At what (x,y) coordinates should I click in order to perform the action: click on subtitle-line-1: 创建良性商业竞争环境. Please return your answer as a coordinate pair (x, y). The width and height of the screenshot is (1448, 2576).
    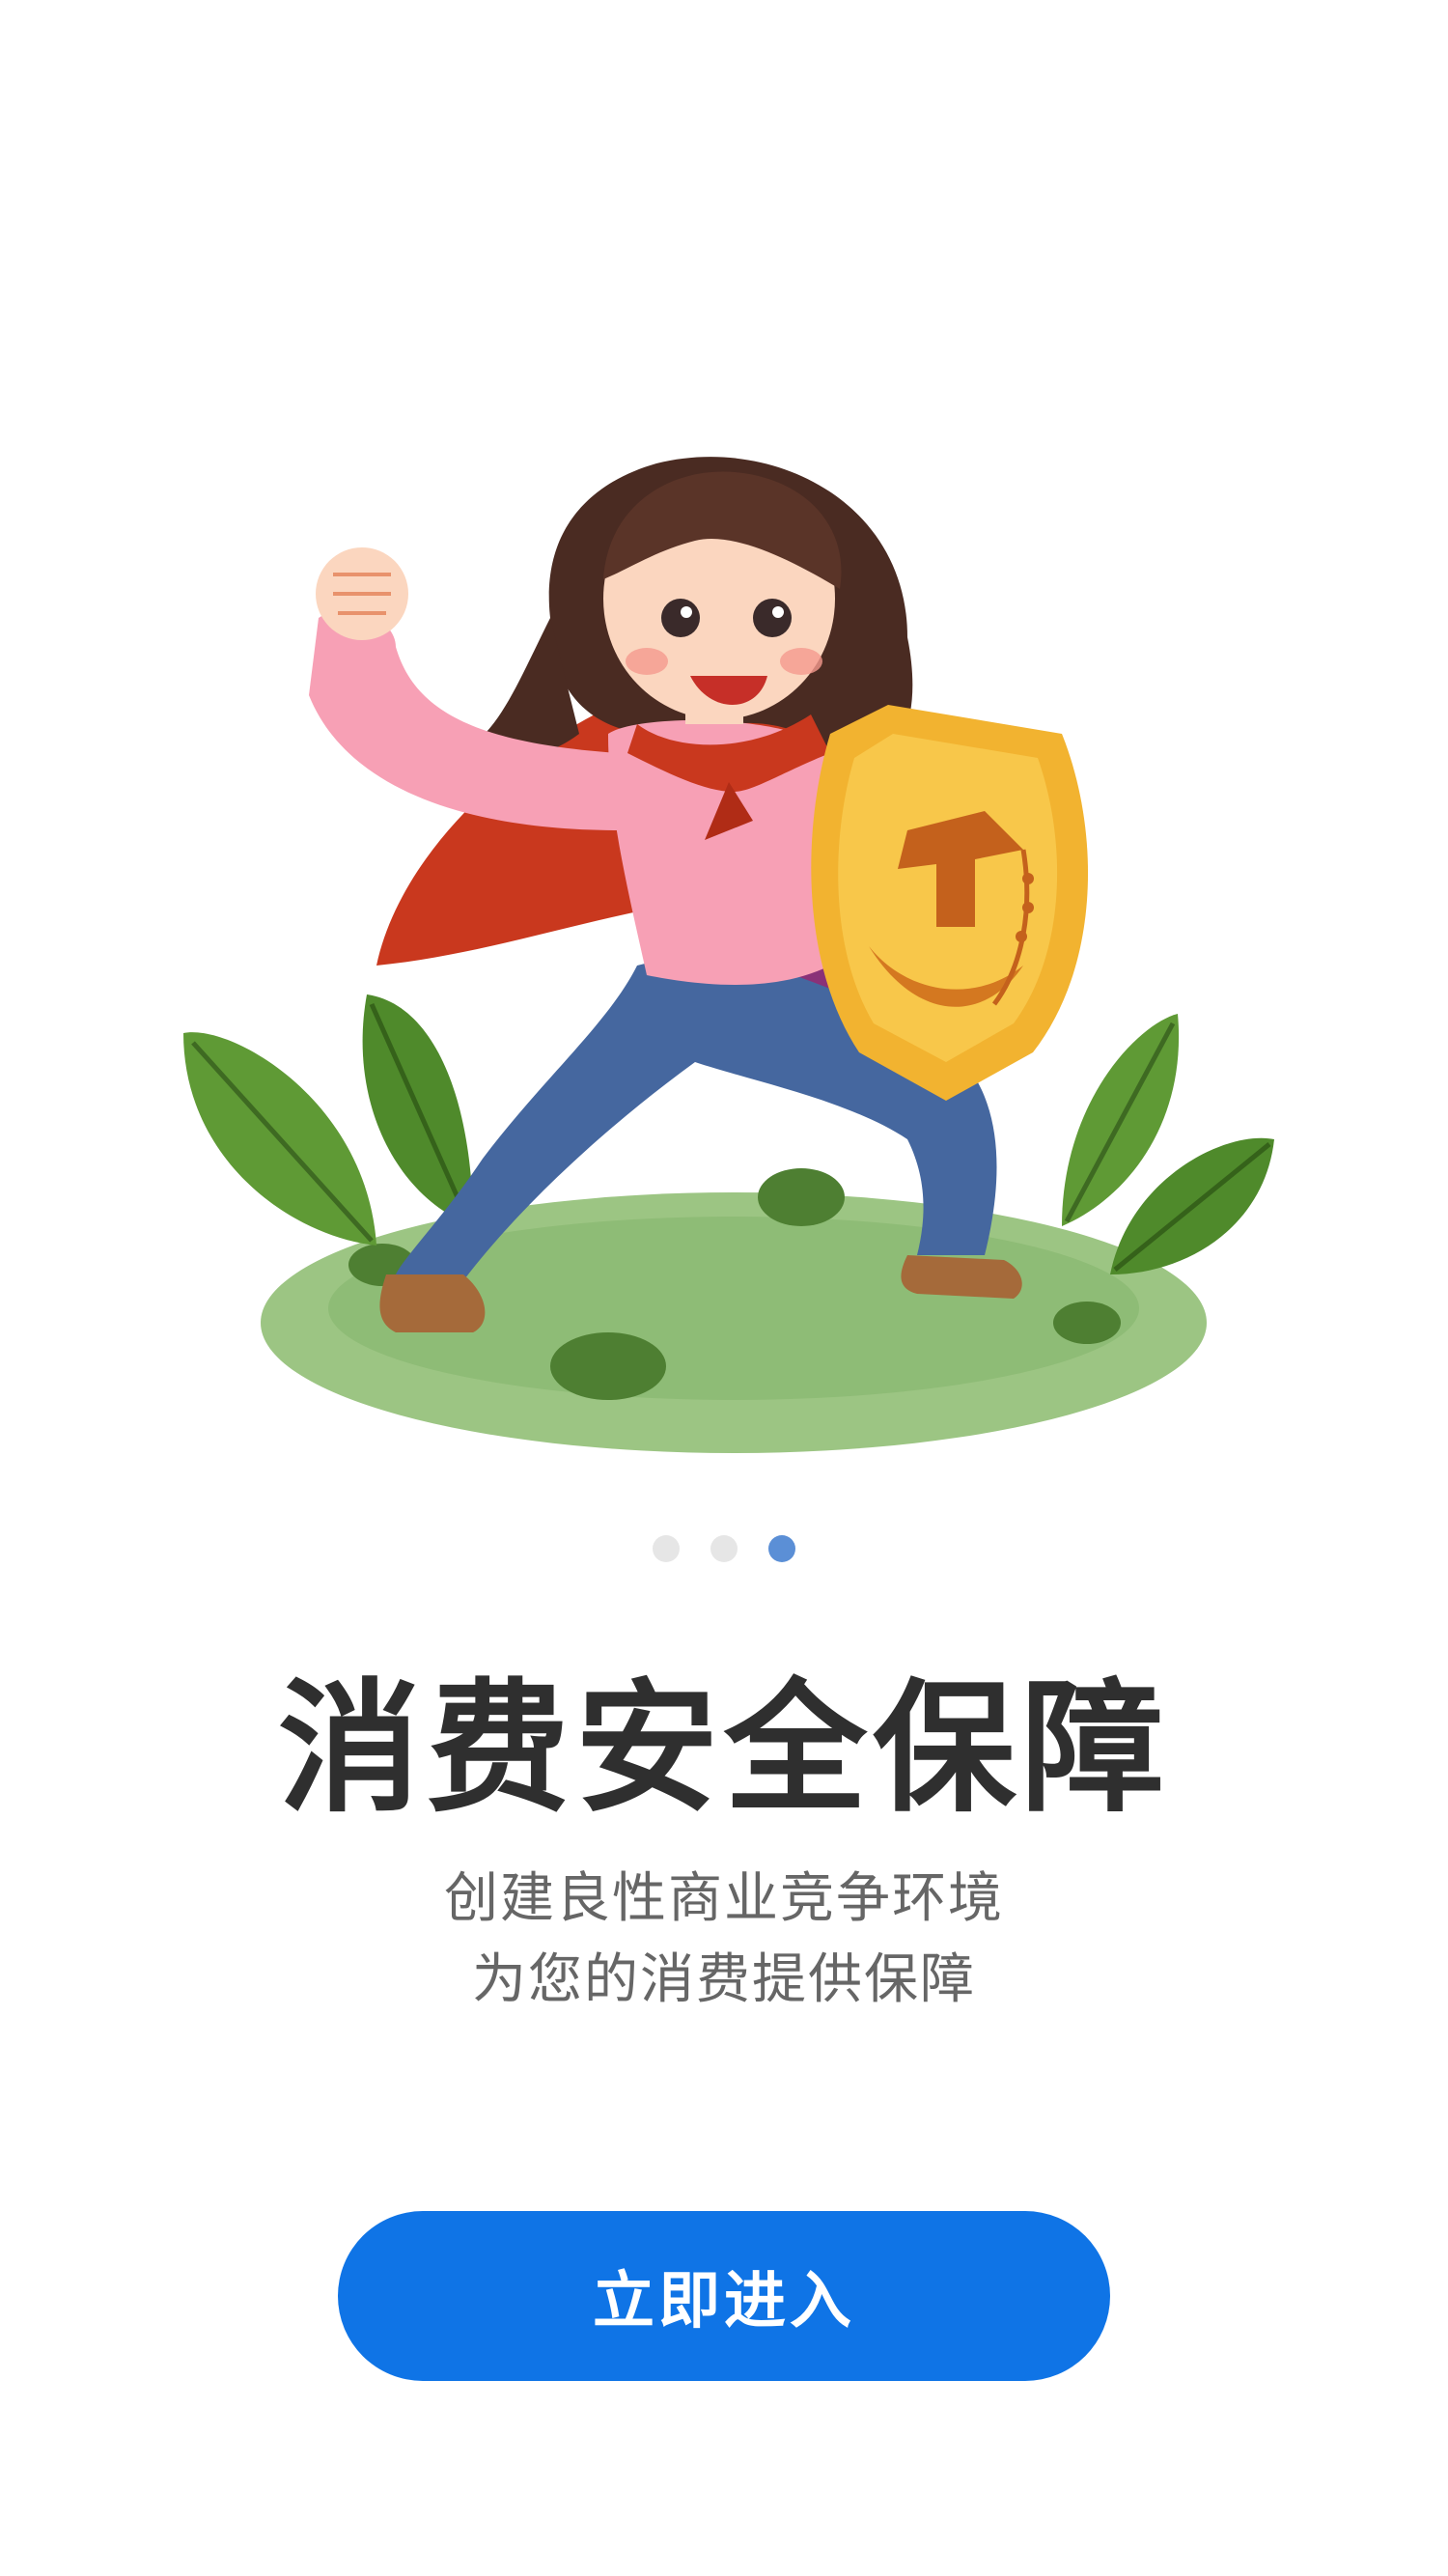
    Looking at the image, I should click on (724, 1899).